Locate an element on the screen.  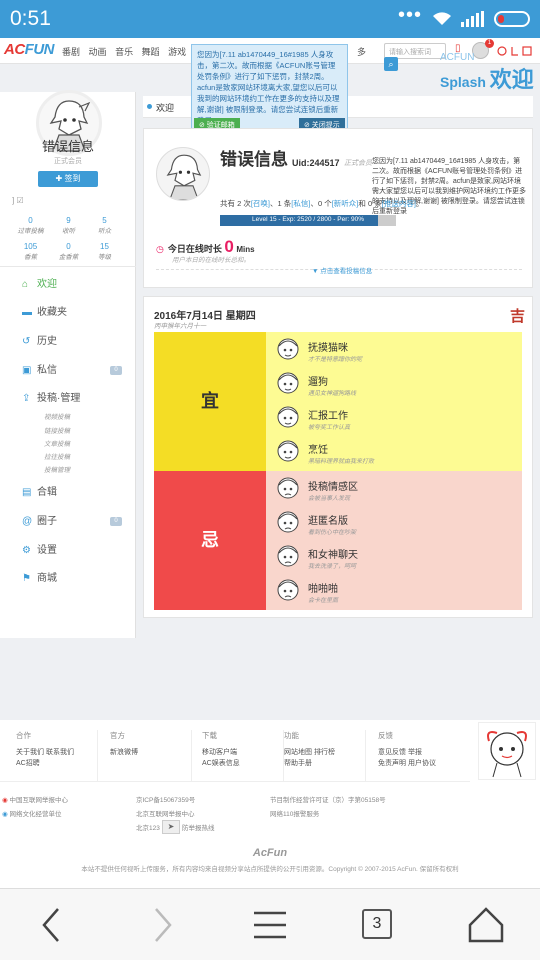
footer-report-center: ◉ 中国互联网举报中心 is located at coordinates (35, 799).